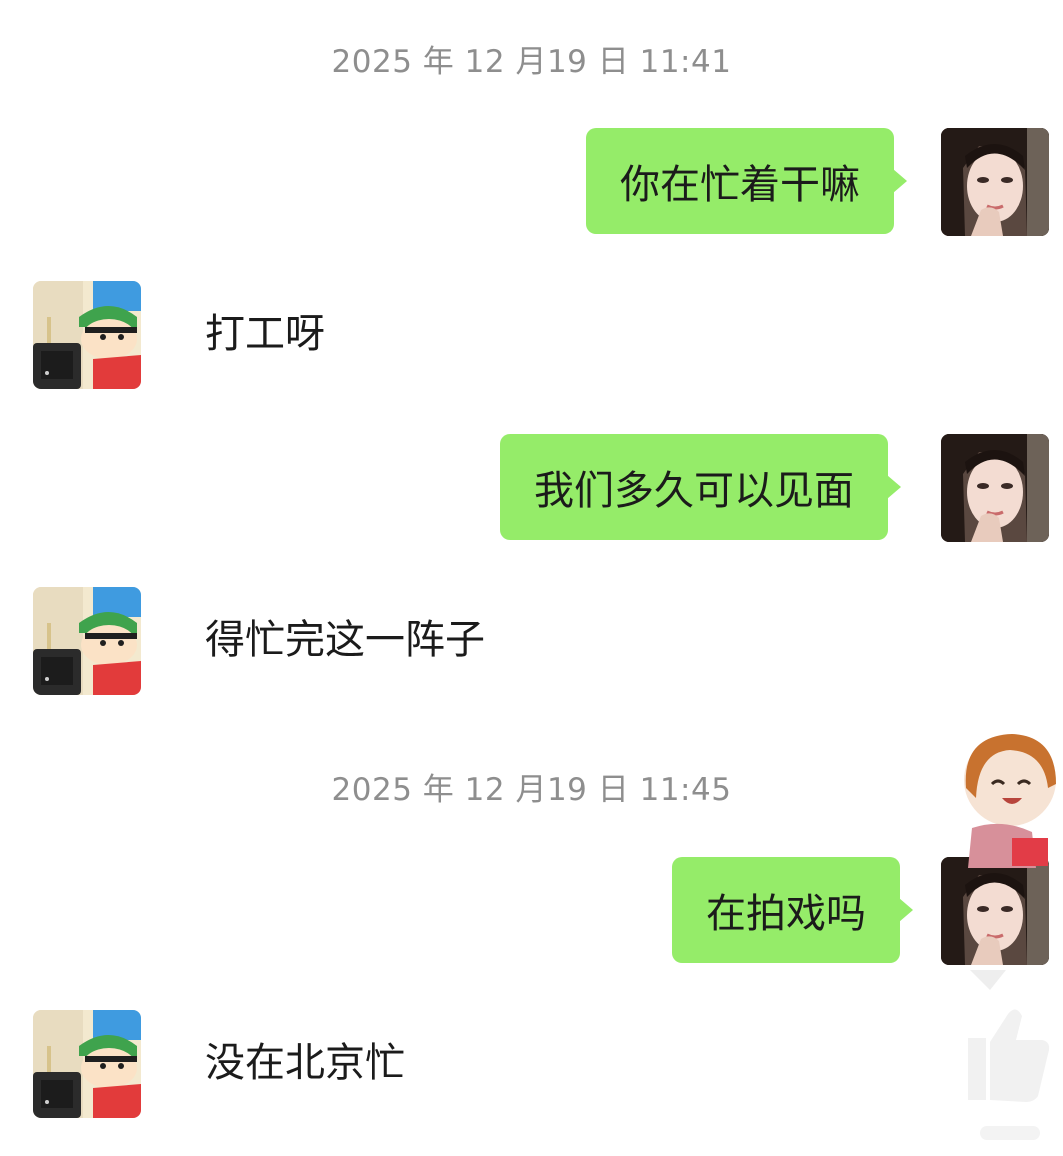  I want to click on thumbs-up-icon, so click(1006, 1041).